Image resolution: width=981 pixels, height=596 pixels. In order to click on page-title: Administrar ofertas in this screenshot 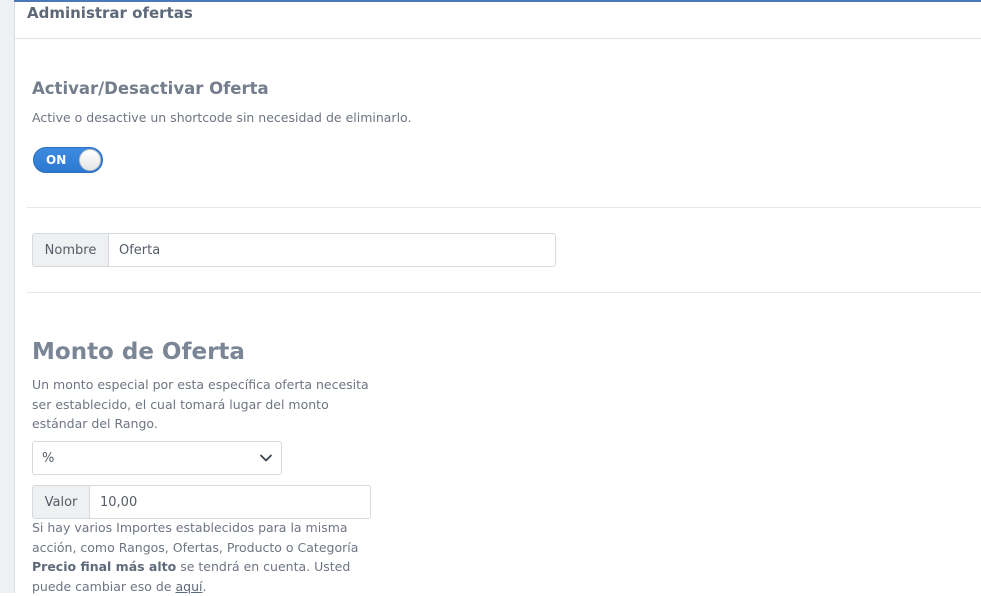, I will do `click(110, 13)`.